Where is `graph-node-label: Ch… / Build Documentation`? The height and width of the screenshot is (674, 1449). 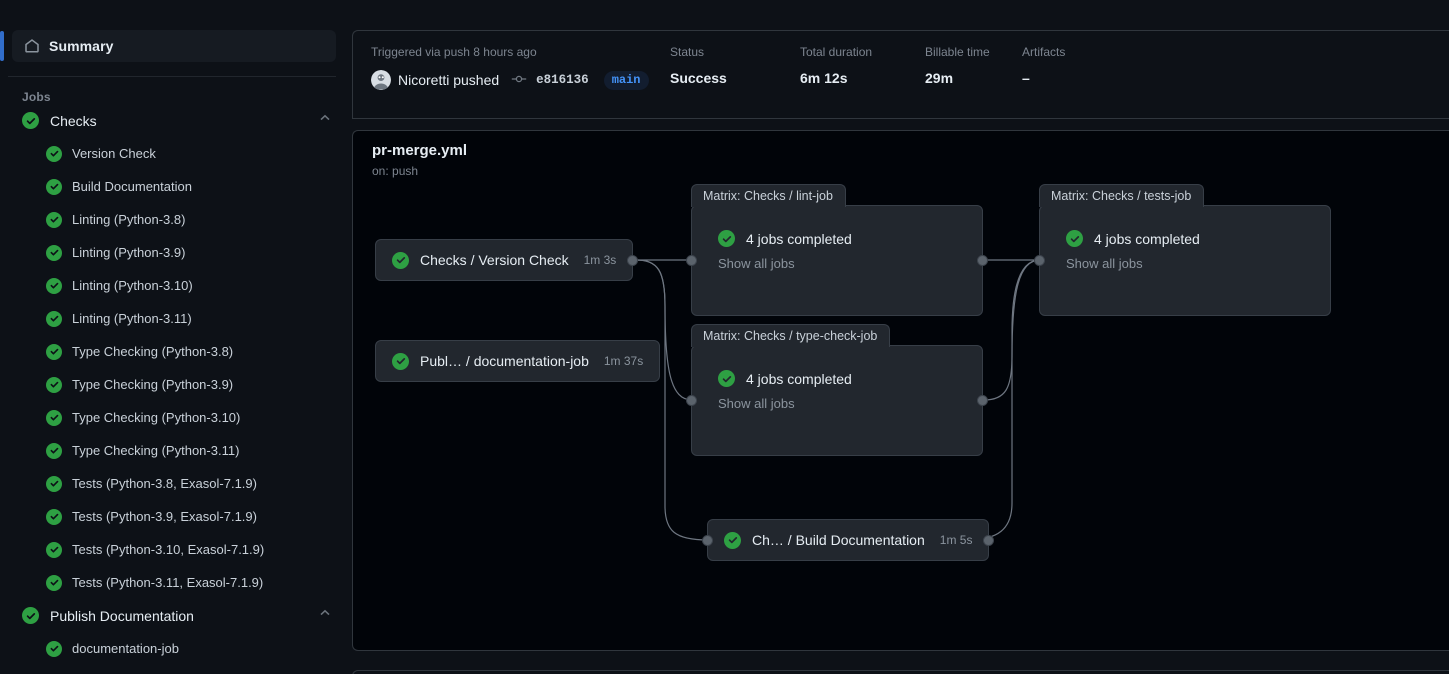
graph-node-label: Ch… / Build Documentation is located at coordinates (838, 540).